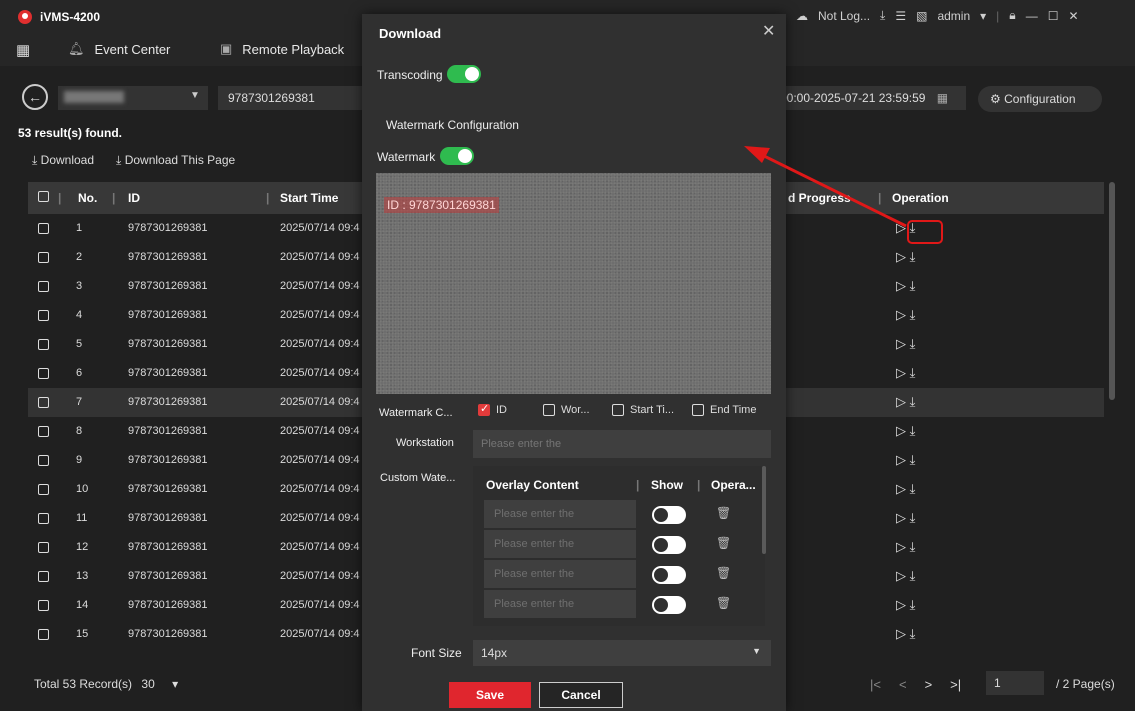 The height and width of the screenshot is (711, 1135). I want to click on save-button: Save, so click(490, 695).